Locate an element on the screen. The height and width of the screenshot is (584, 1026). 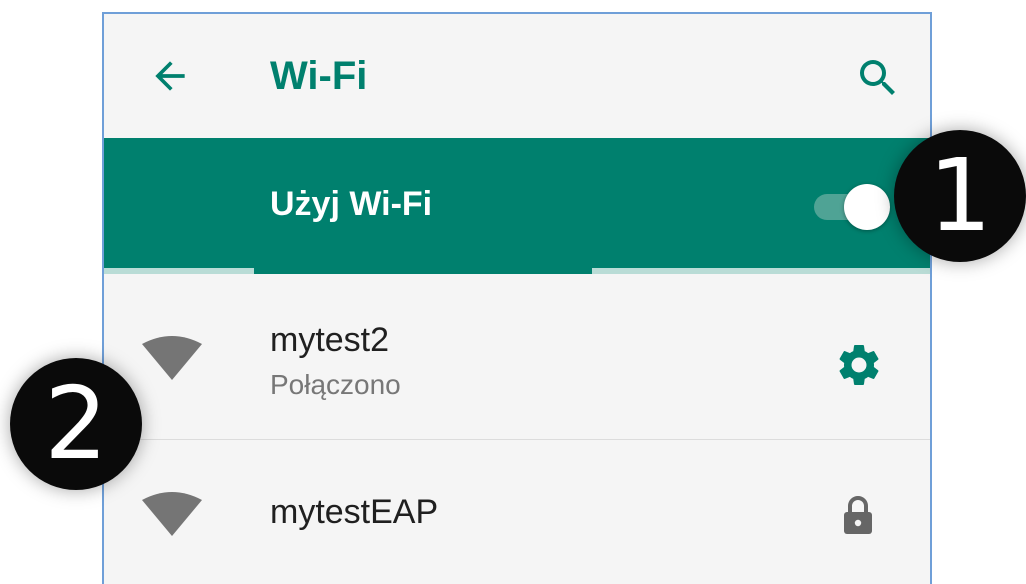
network-status: Połączono is located at coordinates (335, 384).